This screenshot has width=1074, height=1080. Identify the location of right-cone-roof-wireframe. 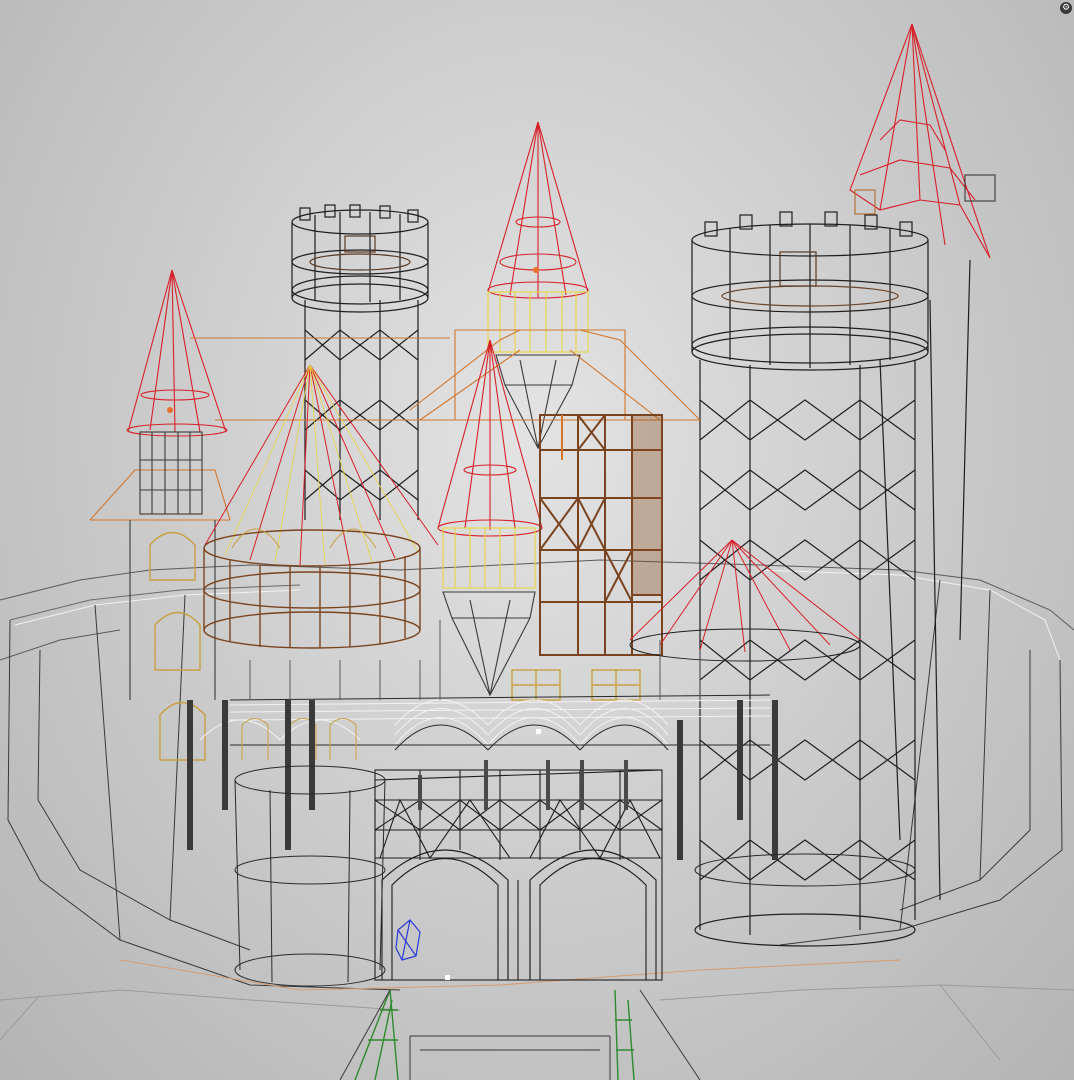
(745, 600).